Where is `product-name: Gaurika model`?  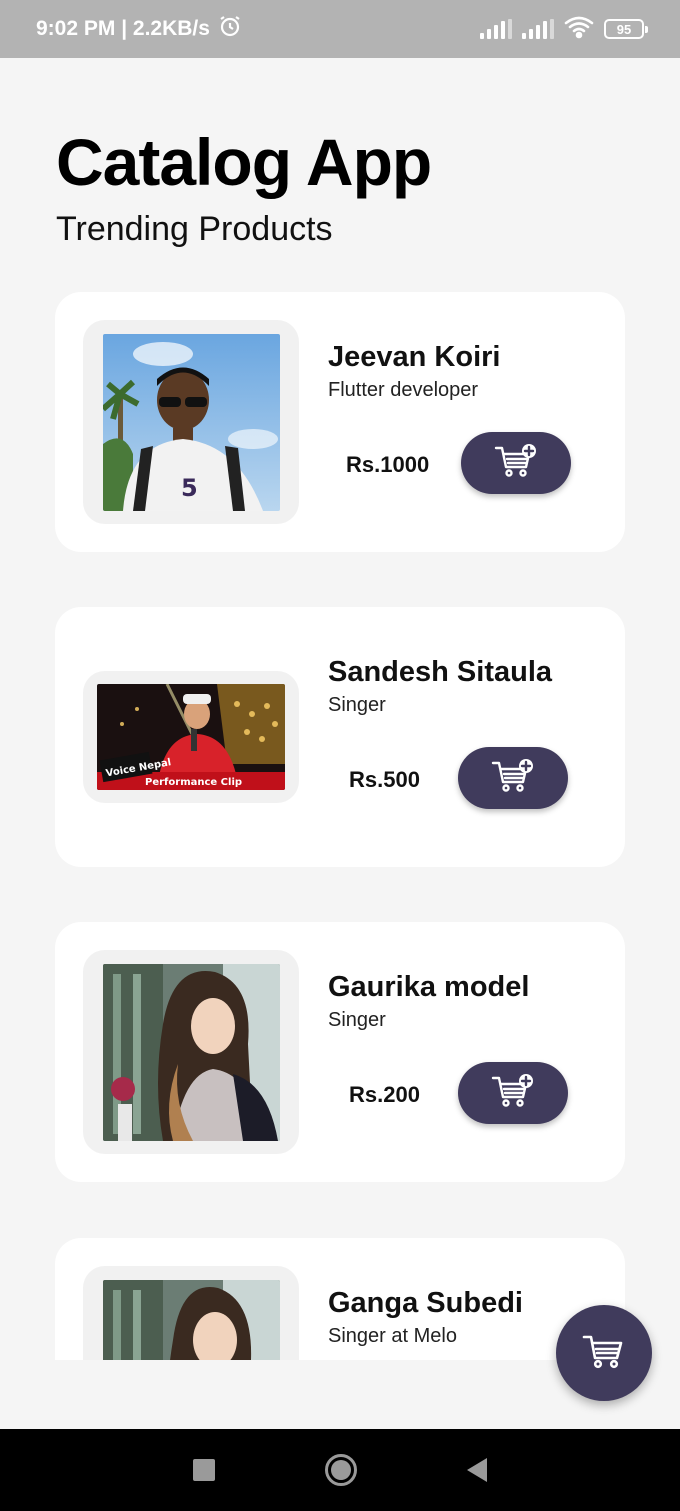 product-name: Gaurika model is located at coordinates (429, 987).